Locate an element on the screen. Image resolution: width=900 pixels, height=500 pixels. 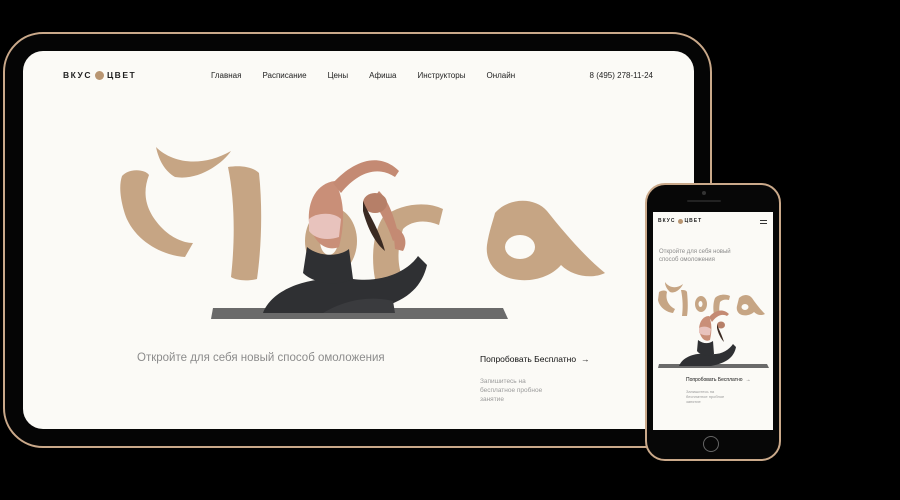
phone-camera-dot-icon is located at coordinates (704, 193).